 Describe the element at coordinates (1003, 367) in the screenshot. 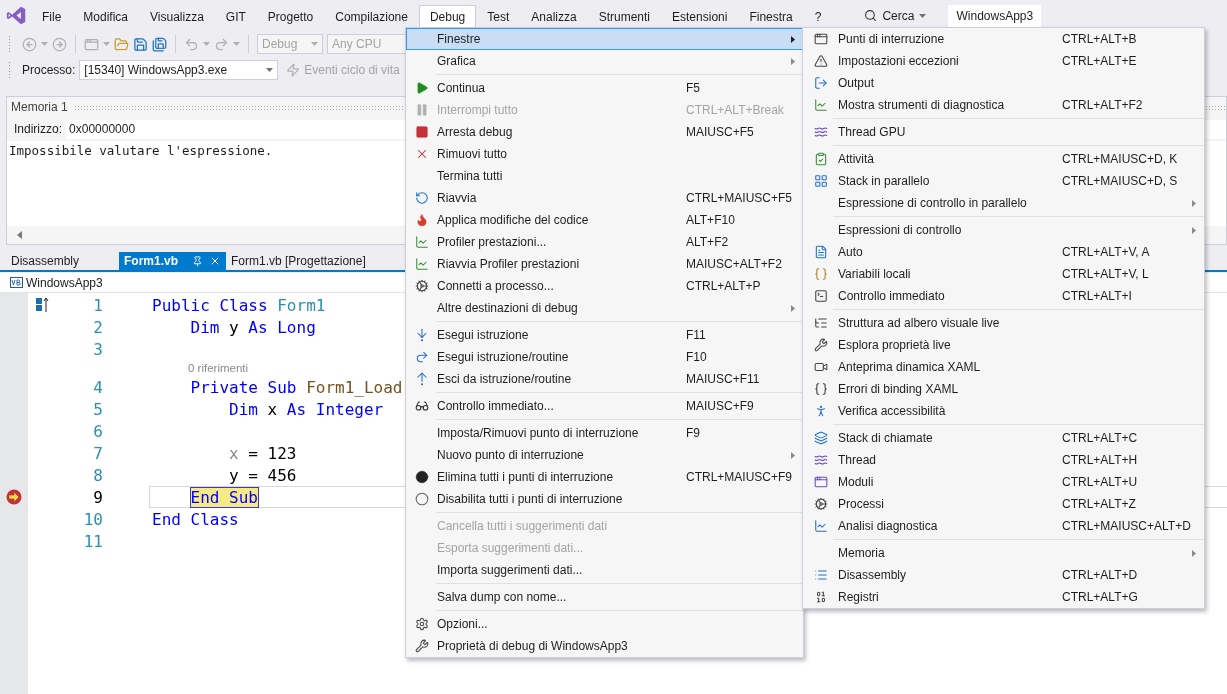

I see `menu-item: Anteprima dinamica XAML` at that location.